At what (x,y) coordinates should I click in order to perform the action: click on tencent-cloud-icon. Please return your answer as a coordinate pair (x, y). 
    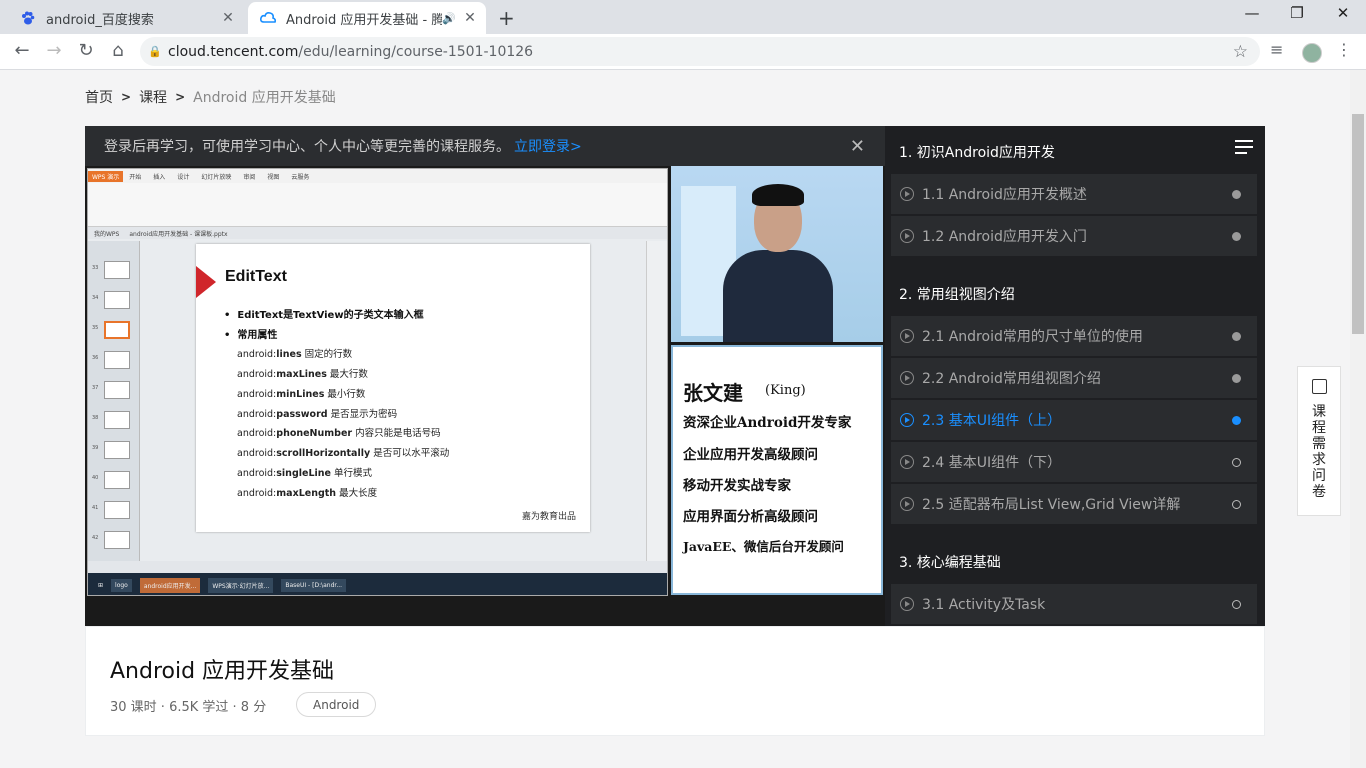
    Looking at the image, I should click on (268, 18).